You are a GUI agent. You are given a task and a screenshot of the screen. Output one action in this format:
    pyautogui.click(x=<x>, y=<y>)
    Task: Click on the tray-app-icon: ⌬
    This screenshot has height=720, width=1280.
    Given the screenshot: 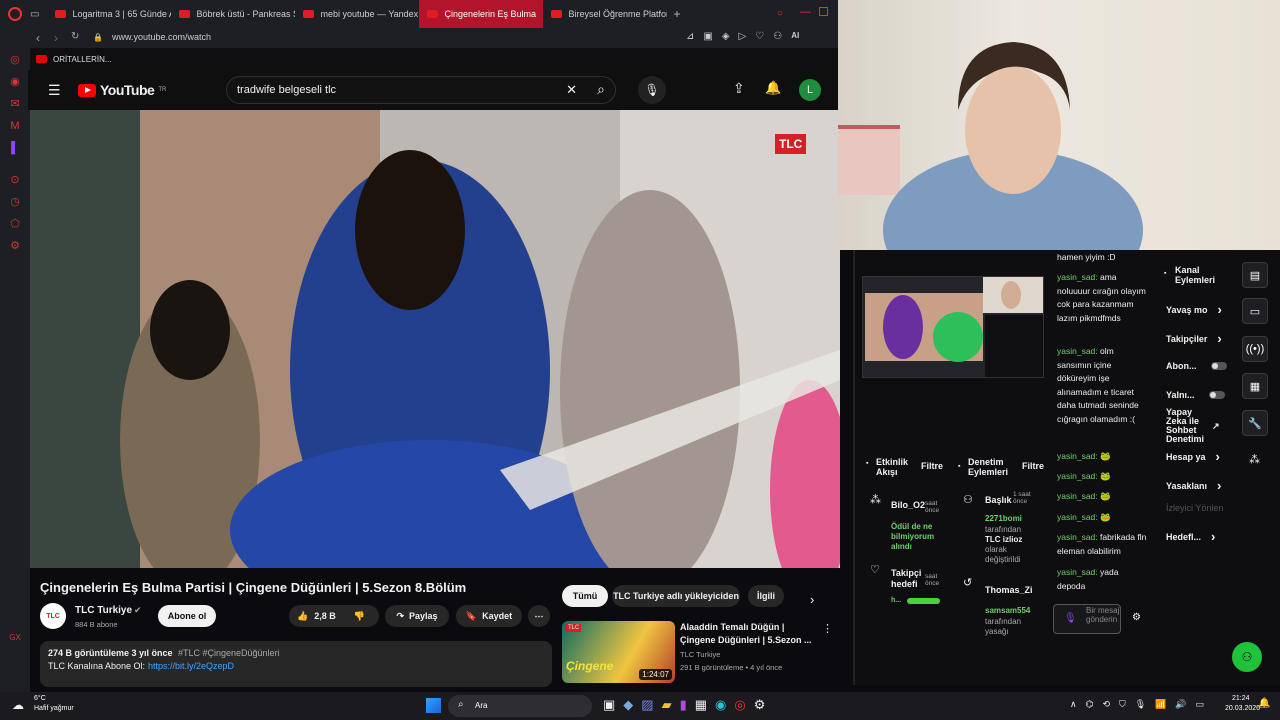 What is the action you would take?
    pyautogui.click(x=1090, y=704)
    